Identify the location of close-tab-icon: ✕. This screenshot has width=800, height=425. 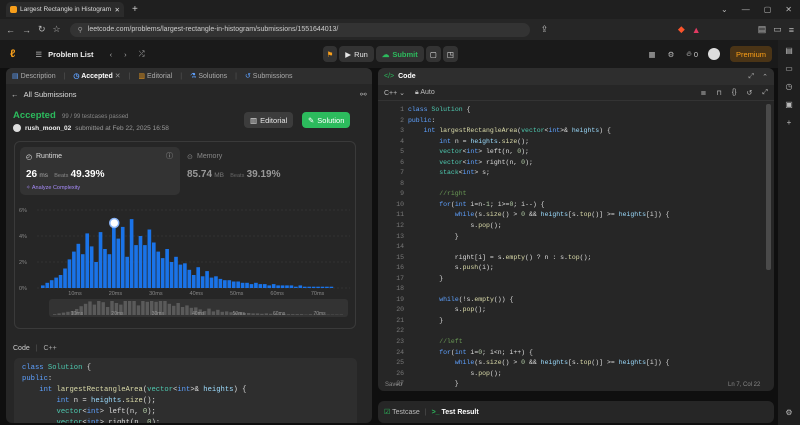
(117, 10).